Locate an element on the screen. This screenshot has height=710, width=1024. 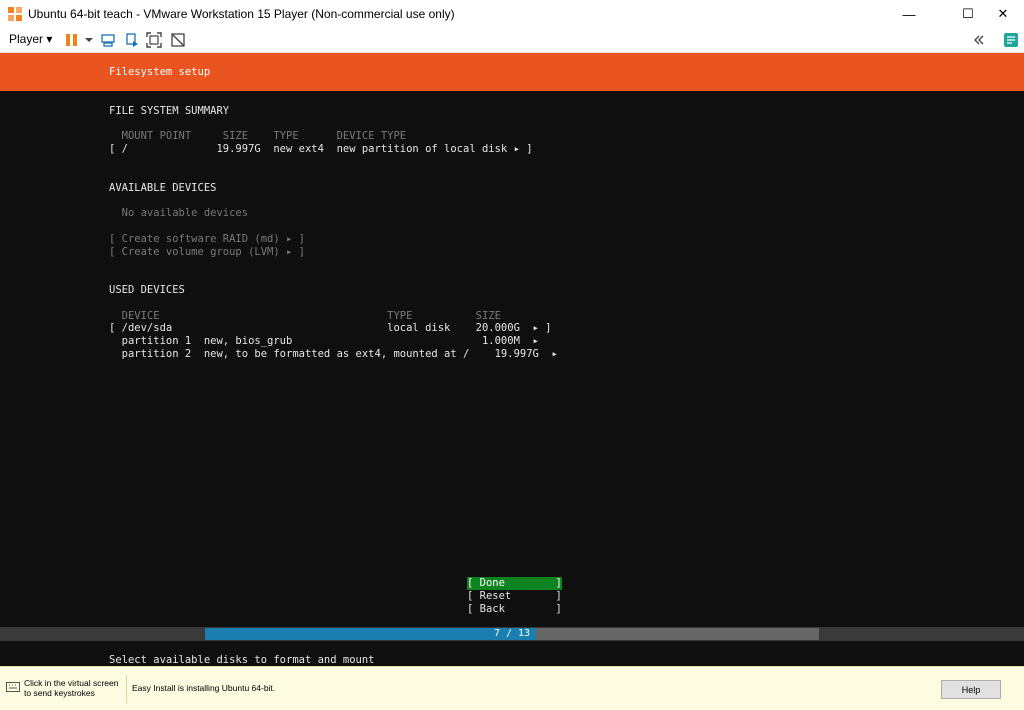
chevron-down-icon is located at coordinates (89, 40).